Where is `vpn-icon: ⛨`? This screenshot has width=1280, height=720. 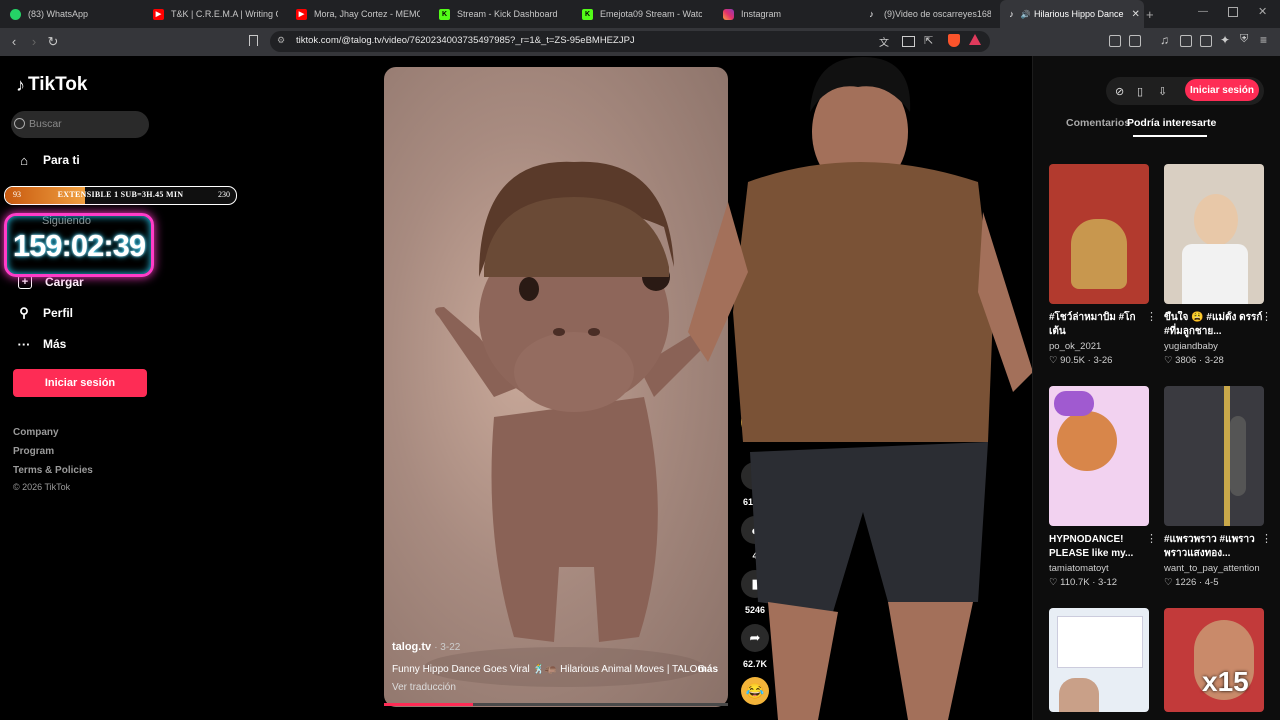
vpn-icon: ⛨ is located at coordinates (1244, 39).